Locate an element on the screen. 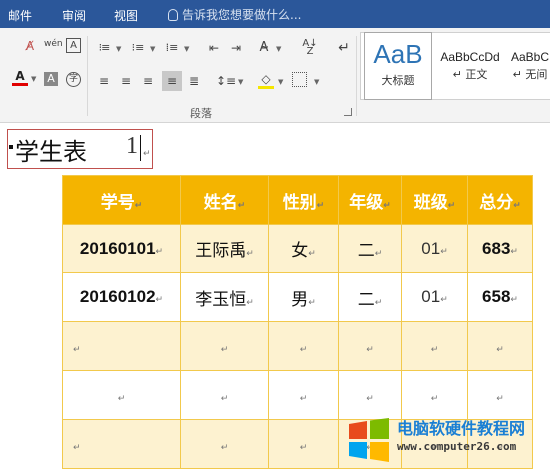 This screenshot has width=550, height=476. style-sample: AaB is located at coordinates (398, 54).